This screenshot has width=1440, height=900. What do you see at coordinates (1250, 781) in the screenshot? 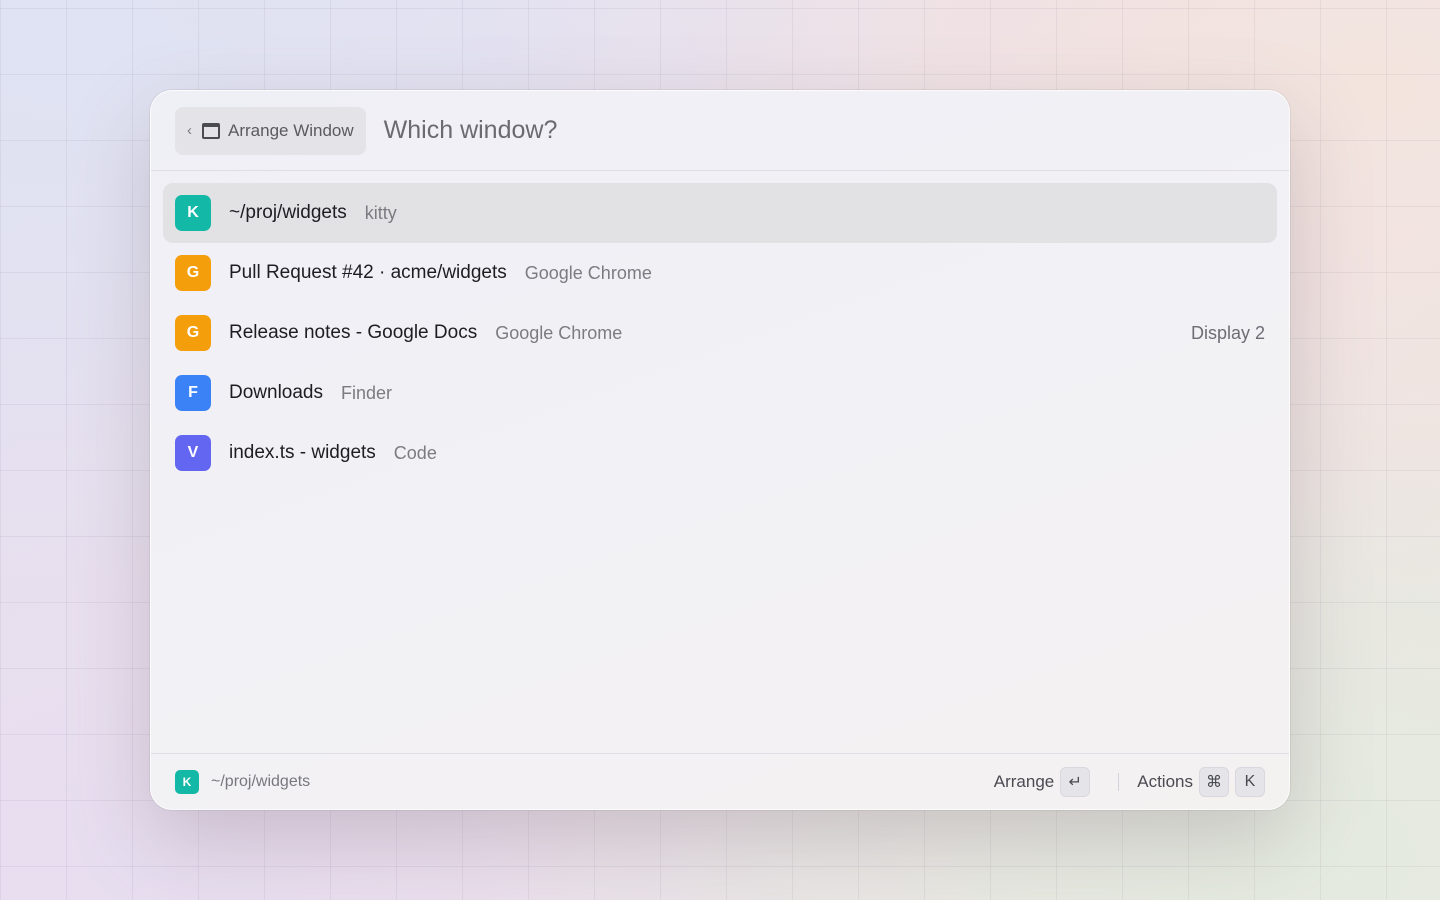
I see `k-key: K` at bounding box center [1250, 781].